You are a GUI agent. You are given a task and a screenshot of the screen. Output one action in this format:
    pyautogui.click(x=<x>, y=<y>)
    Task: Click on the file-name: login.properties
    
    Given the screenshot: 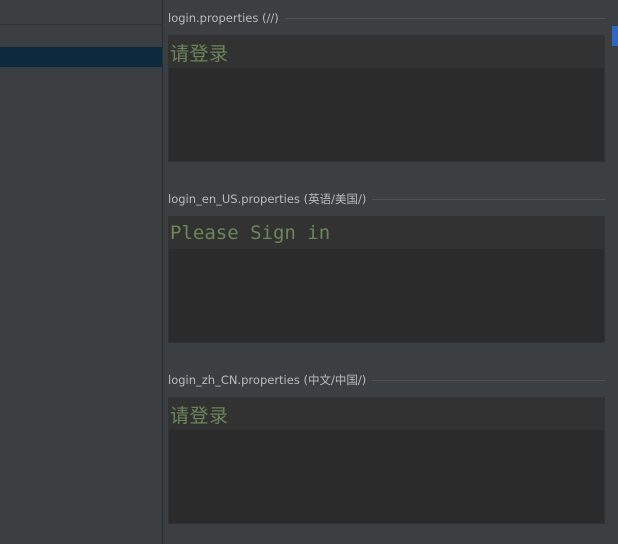 What is the action you would take?
    pyautogui.click(x=213, y=18)
    